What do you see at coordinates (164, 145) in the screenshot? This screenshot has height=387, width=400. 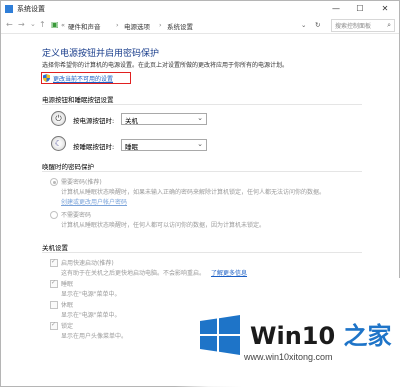 I see `sleep-button-action-select: 睡眠 ⌄` at bounding box center [164, 145].